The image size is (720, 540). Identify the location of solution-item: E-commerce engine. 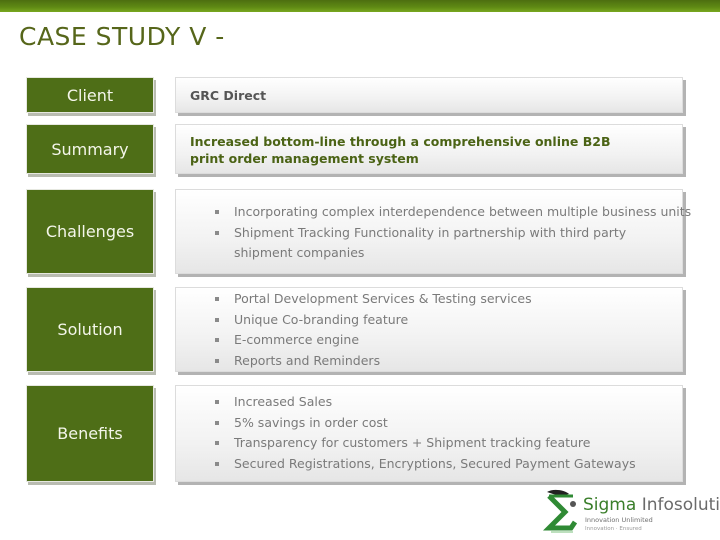
(457, 340).